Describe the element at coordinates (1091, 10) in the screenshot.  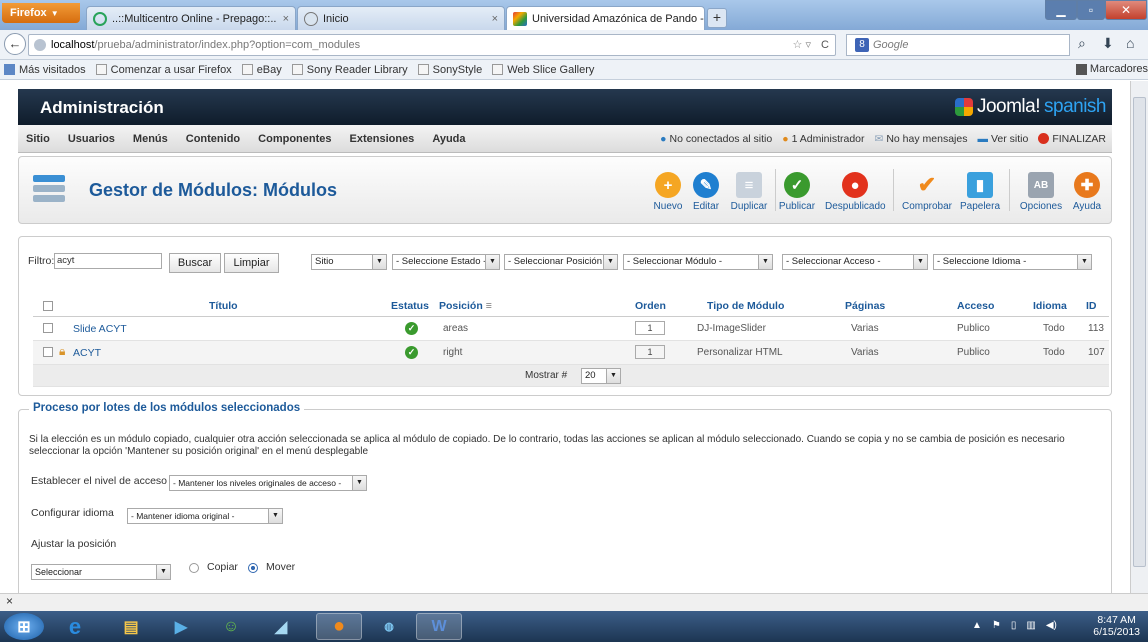
I see `maximize-button: ▫` at that location.